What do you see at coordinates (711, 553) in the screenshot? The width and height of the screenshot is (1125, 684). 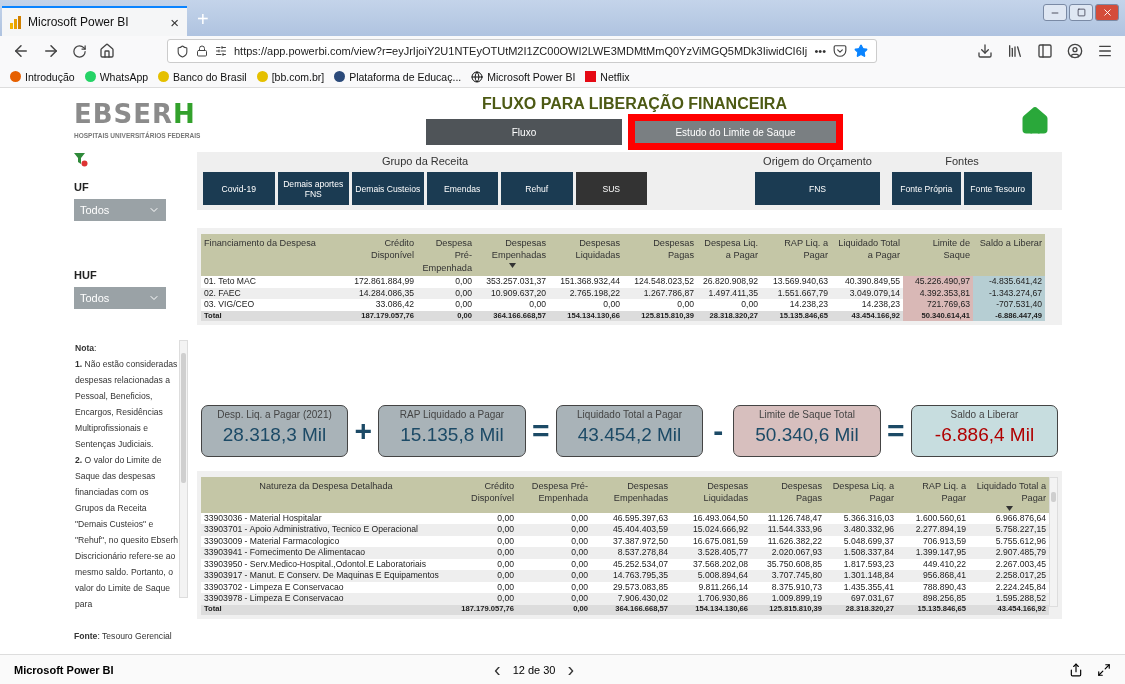 I see `table-cell: 3.528.405,77` at bounding box center [711, 553].